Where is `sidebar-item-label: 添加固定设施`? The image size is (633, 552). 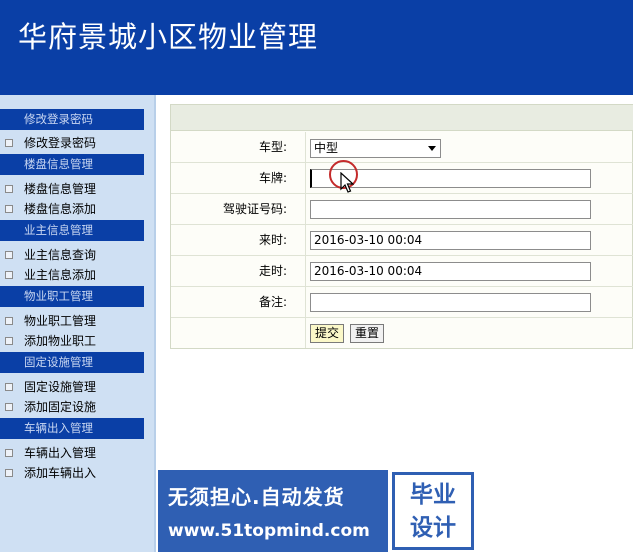 sidebar-item-label: 添加固定设施 is located at coordinates (60, 407).